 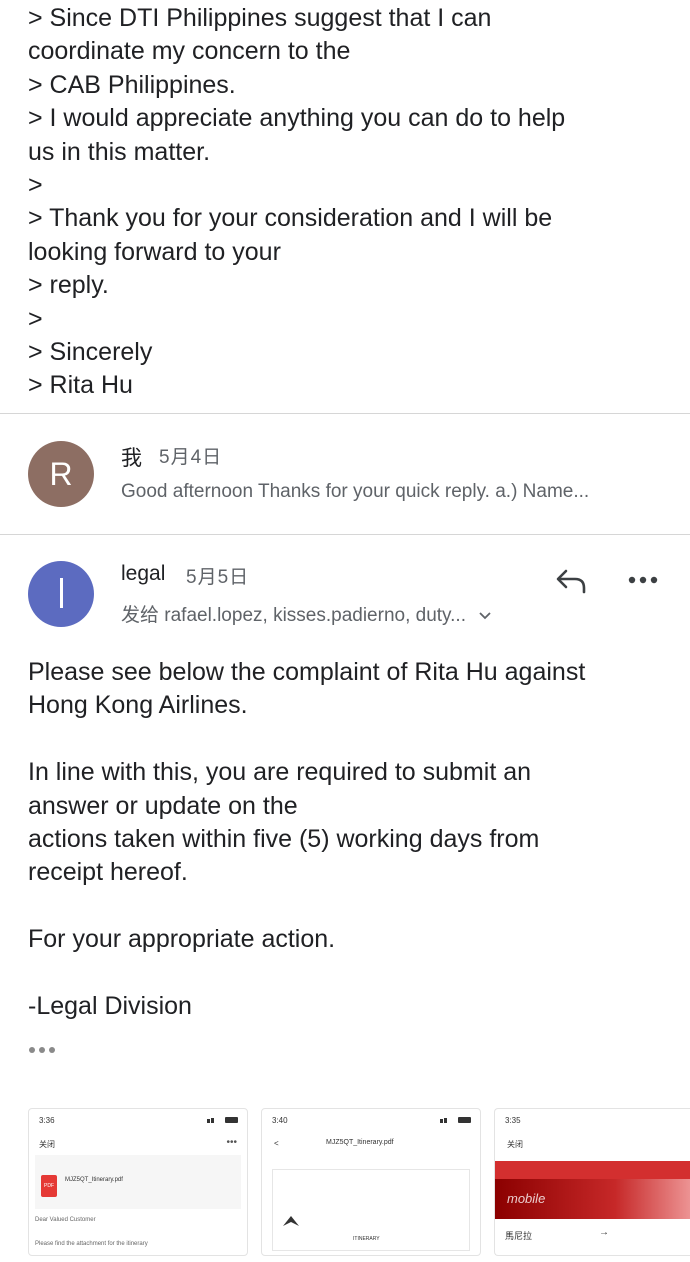 I want to click on attachment-thumbnail: 3:40 < MJZ5QT_Itinerary.pdf ITINERARY, so click(x=371, y=1182).